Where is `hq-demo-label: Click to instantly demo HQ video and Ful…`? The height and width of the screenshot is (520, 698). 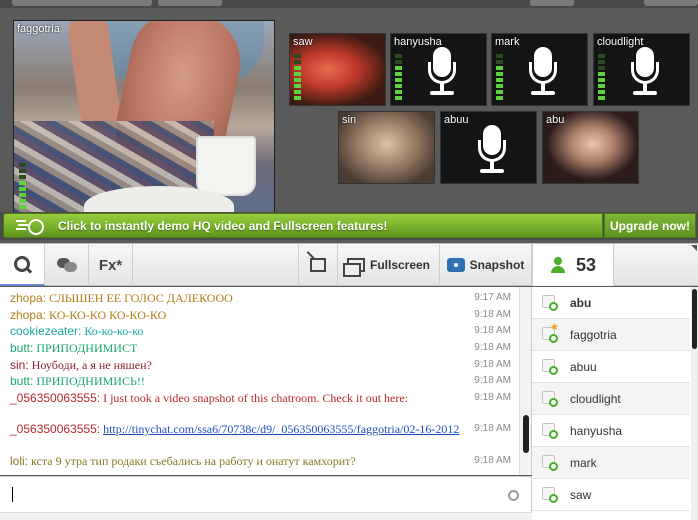
hq-demo-label: Click to instantly demo HQ video and Ful… is located at coordinates (223, 225).